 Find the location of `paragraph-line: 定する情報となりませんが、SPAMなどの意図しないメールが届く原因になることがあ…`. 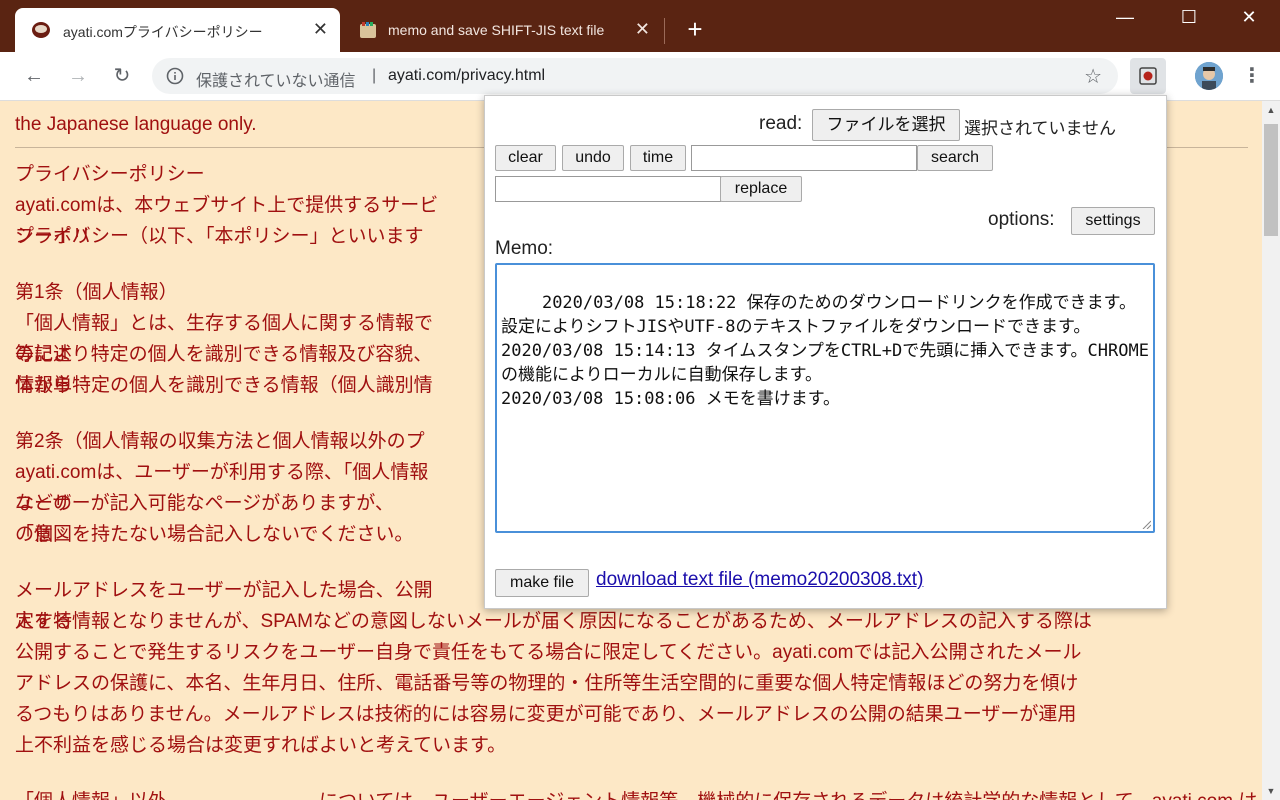

paragraph-line: 定する情報となりませんが、SPAMなどの意図しないメールが届く原因になることがあ… is located at coordinates (553, 621).